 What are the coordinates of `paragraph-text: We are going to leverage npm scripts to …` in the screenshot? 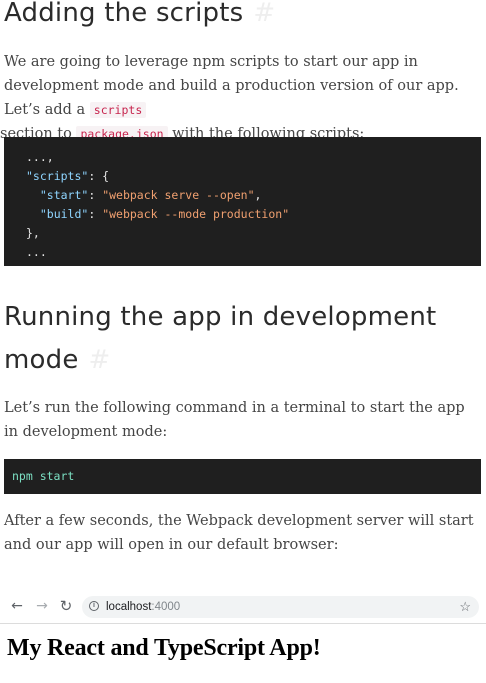 It's located at (231, 86).